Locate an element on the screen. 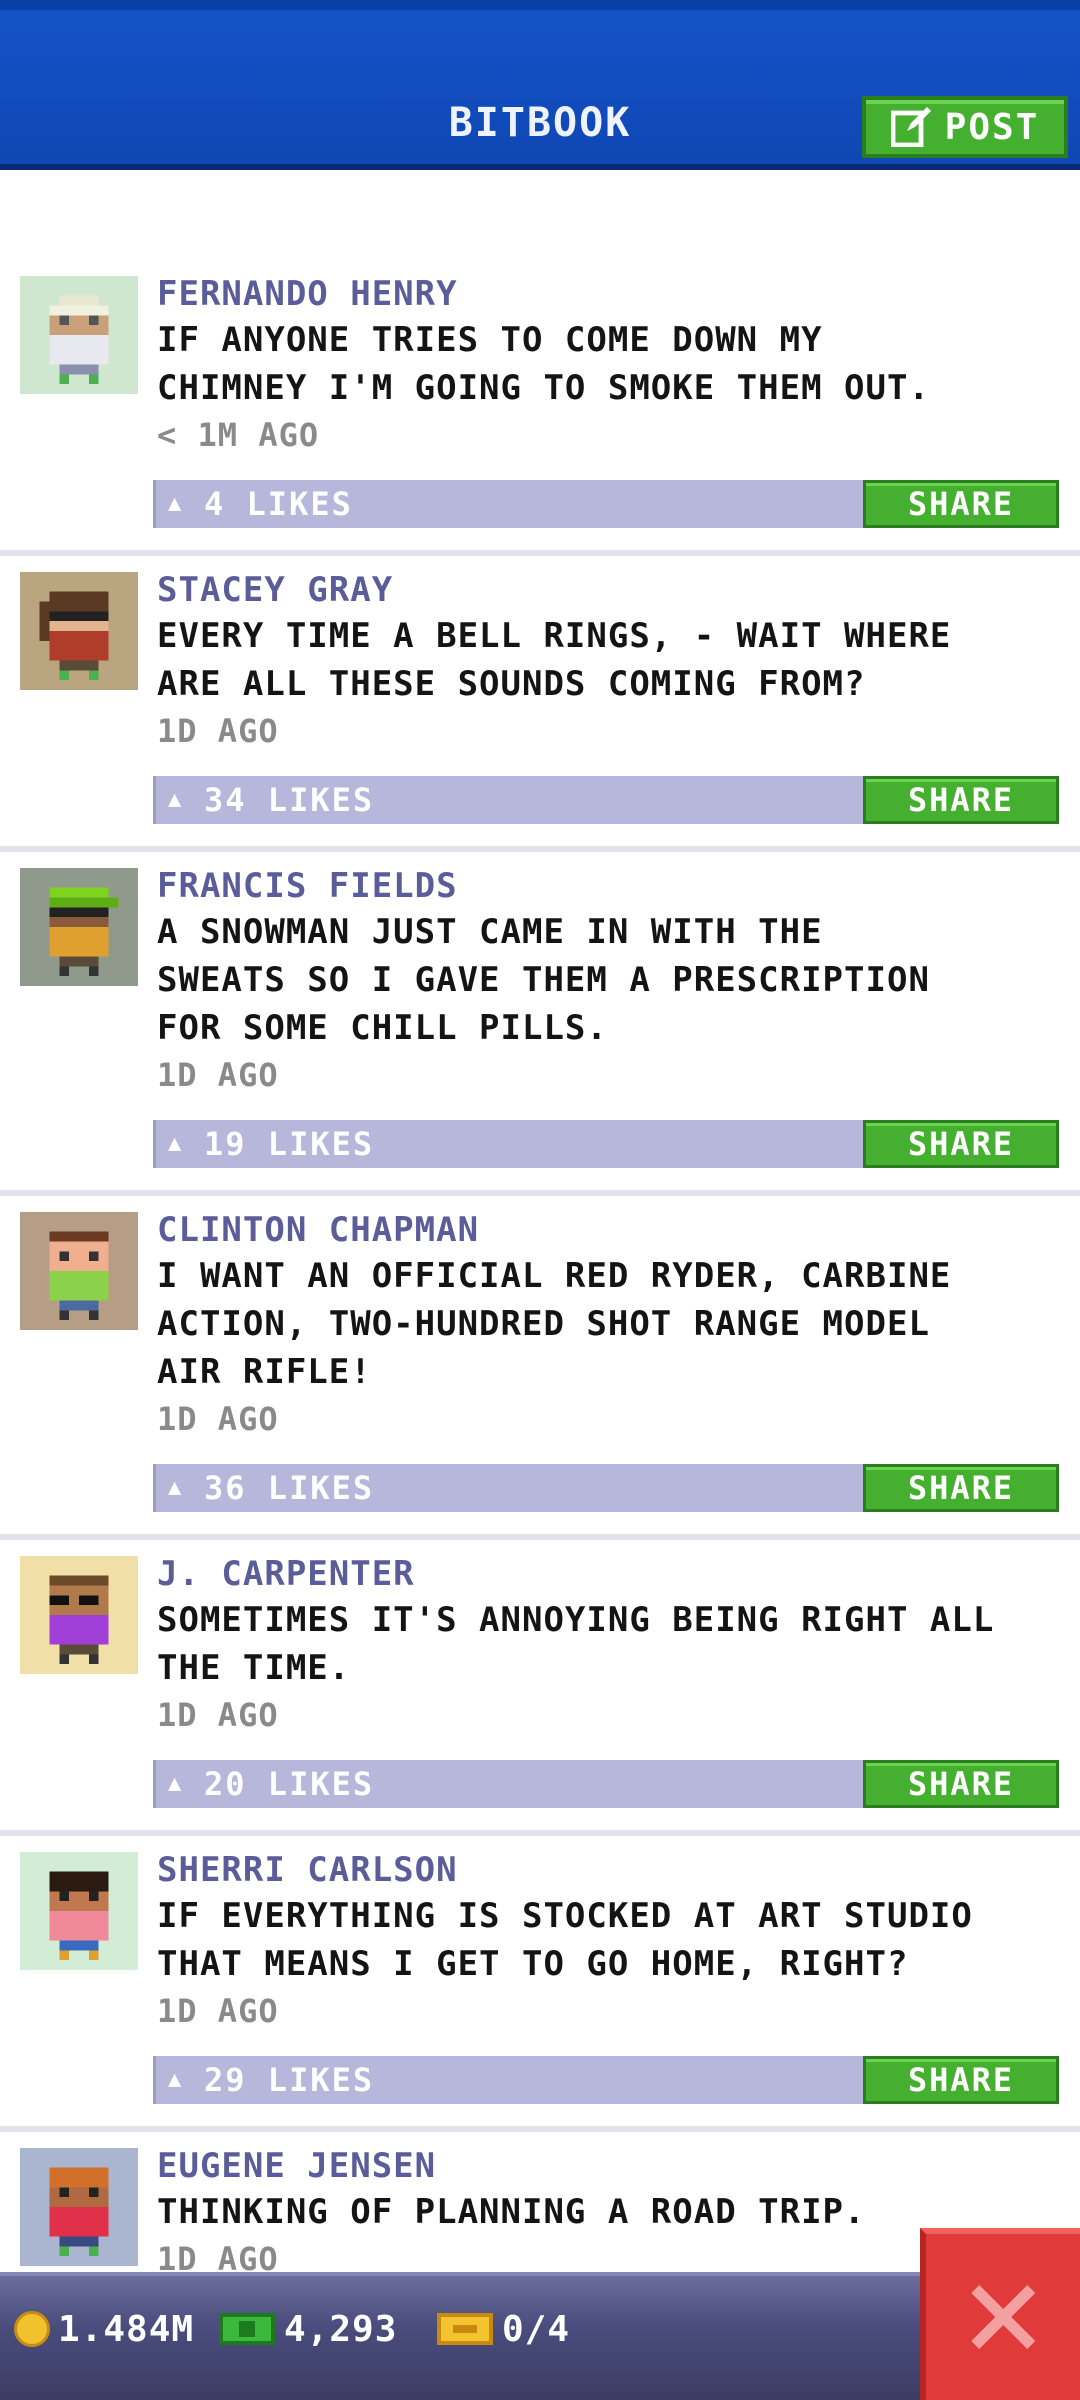 The height and width of the screenshot is (2400, 1080). post-message-line: IF EVERYTHING IS STOCKED AT ART STUDIO is located at coordinates (565, 1916).